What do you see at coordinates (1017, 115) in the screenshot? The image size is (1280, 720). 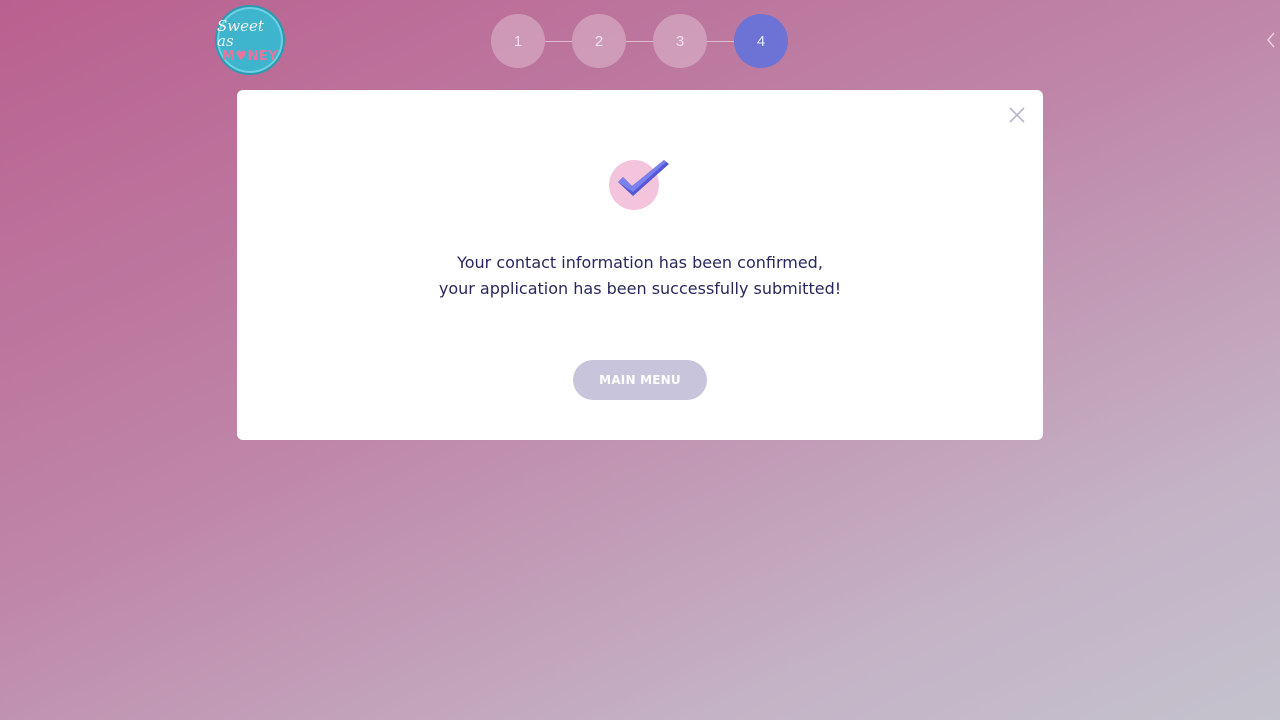 I see `close-icon` at bounding box center [1017, 115].